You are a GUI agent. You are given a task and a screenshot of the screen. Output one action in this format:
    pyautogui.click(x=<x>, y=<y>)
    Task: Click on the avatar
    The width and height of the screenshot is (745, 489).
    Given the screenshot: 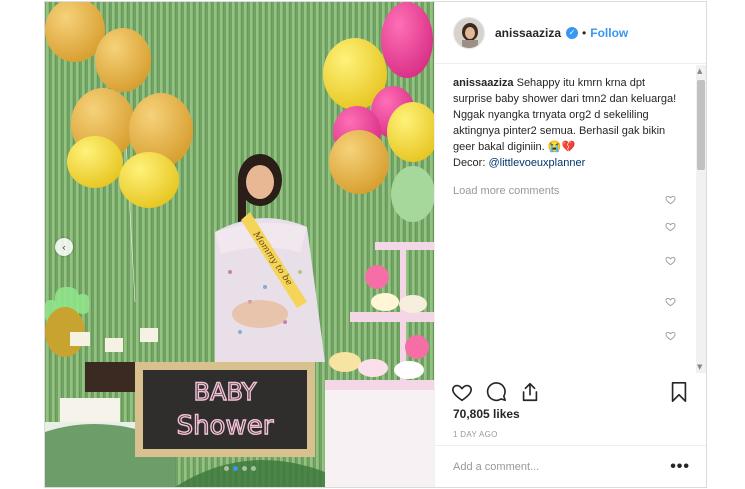 What is the action you would take?
    pyautogui.click(x=469, y=32)
    